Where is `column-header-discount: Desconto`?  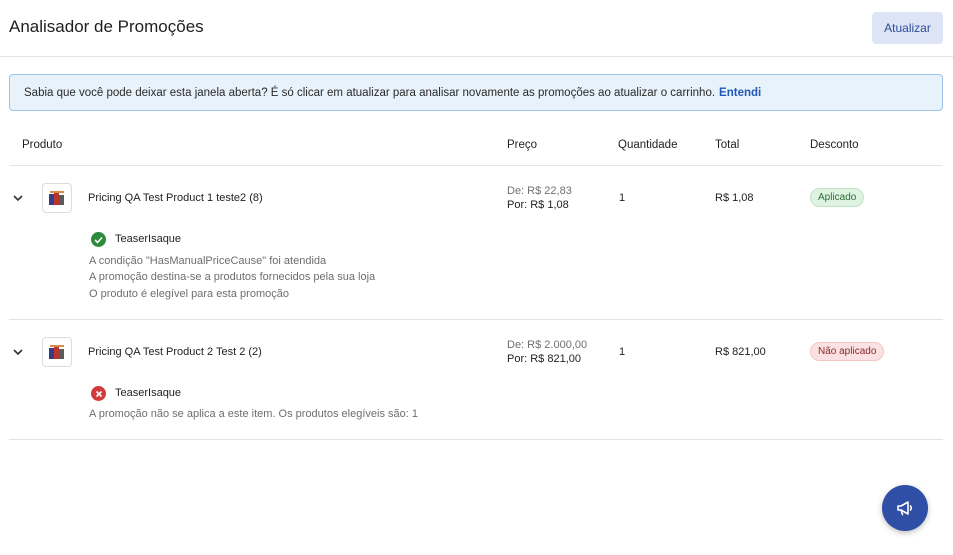 column-header-discount: Desconto is located at coordinates (834, 145).